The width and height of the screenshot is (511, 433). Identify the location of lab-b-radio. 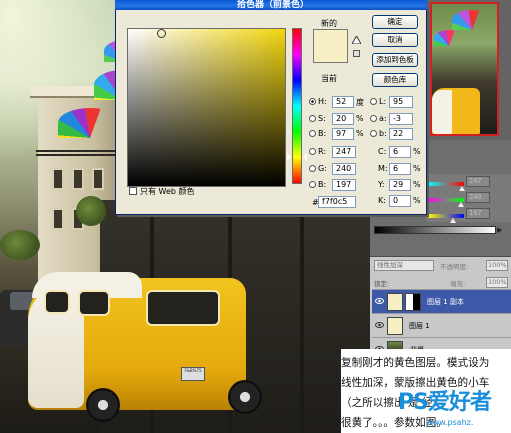
(373, 133).